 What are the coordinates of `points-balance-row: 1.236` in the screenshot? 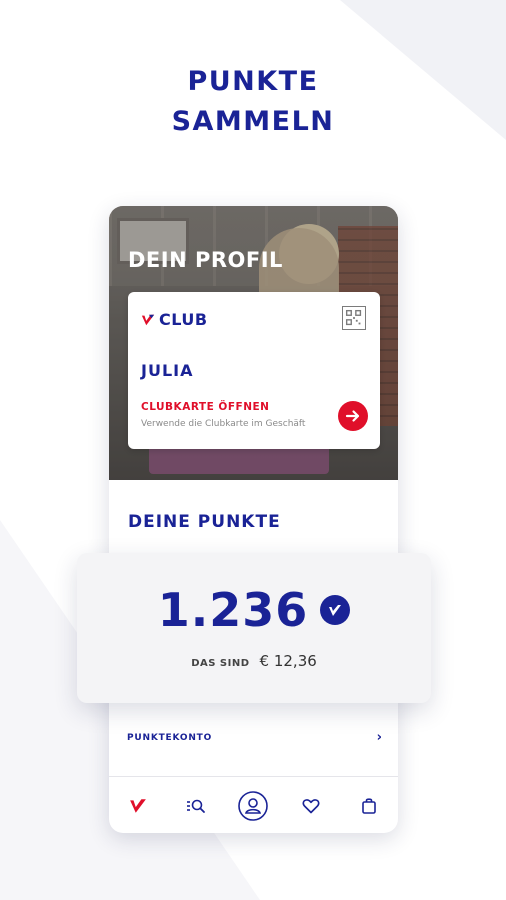 It's located at (254, 610).